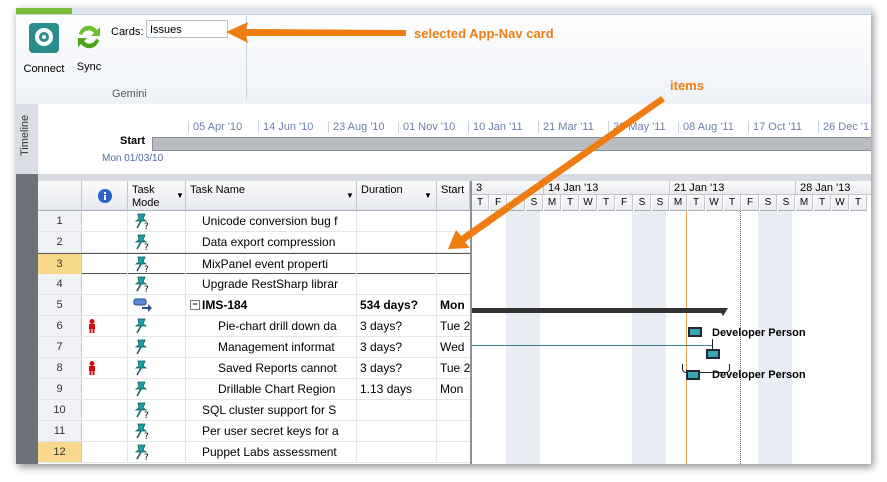 This screenshot has width=887, height=482. What do you see at coordinates (484, 33) in the screenshot?
I see `app-nav-card-callout: selected App-Nav card` at bounding box center [484, 33].